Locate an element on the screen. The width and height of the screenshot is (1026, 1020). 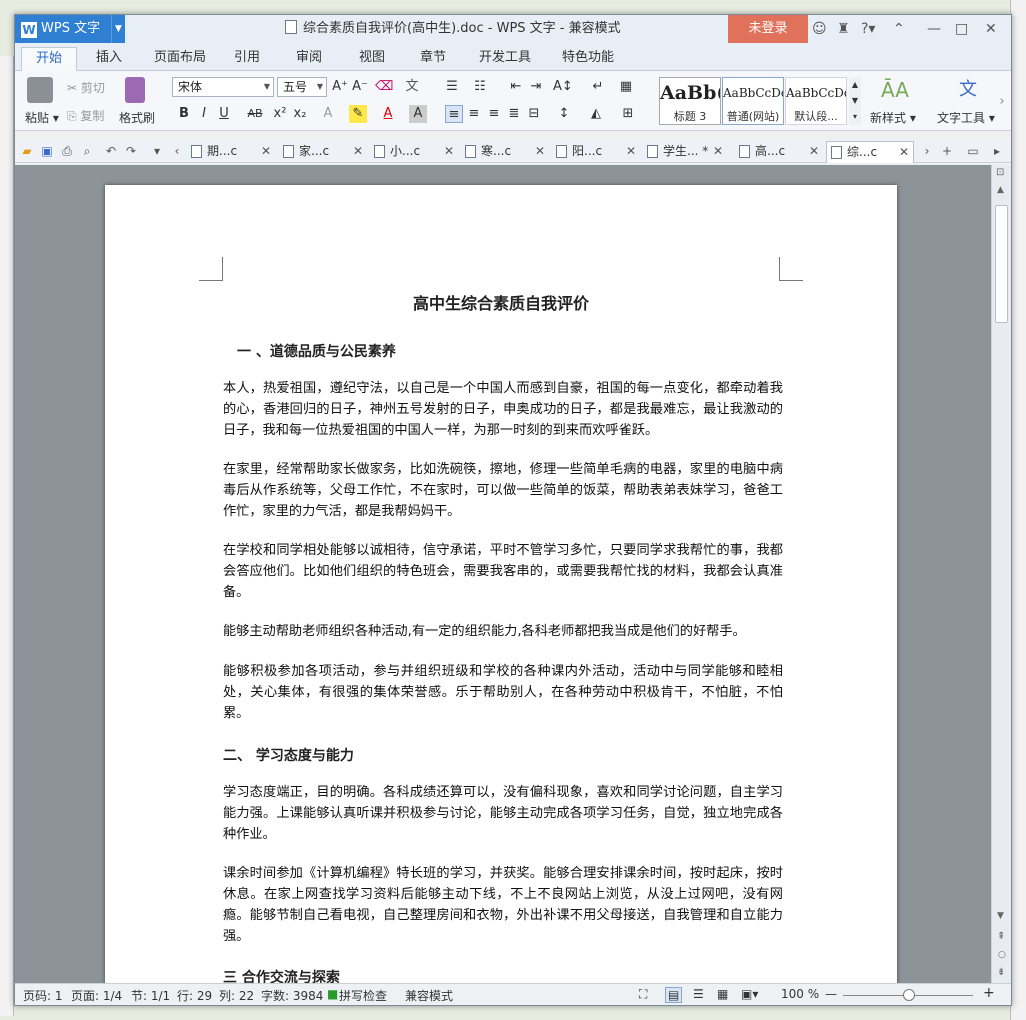
italic-icon: I is located at coordinates (204, 114).